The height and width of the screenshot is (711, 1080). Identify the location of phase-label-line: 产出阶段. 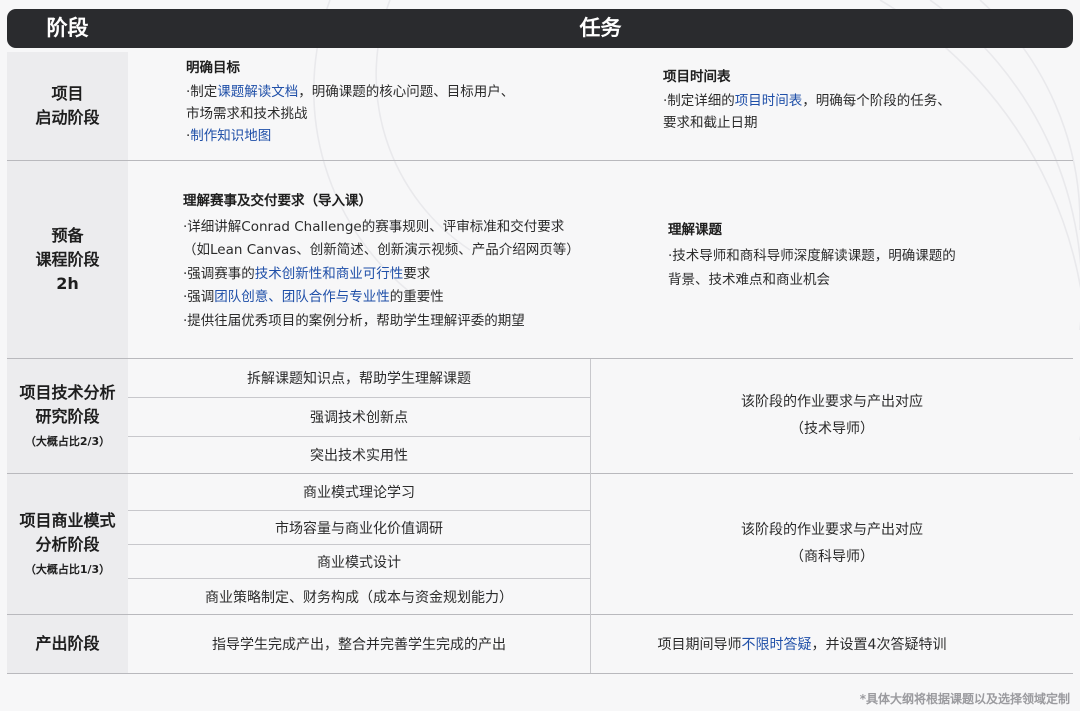
(67, 643).